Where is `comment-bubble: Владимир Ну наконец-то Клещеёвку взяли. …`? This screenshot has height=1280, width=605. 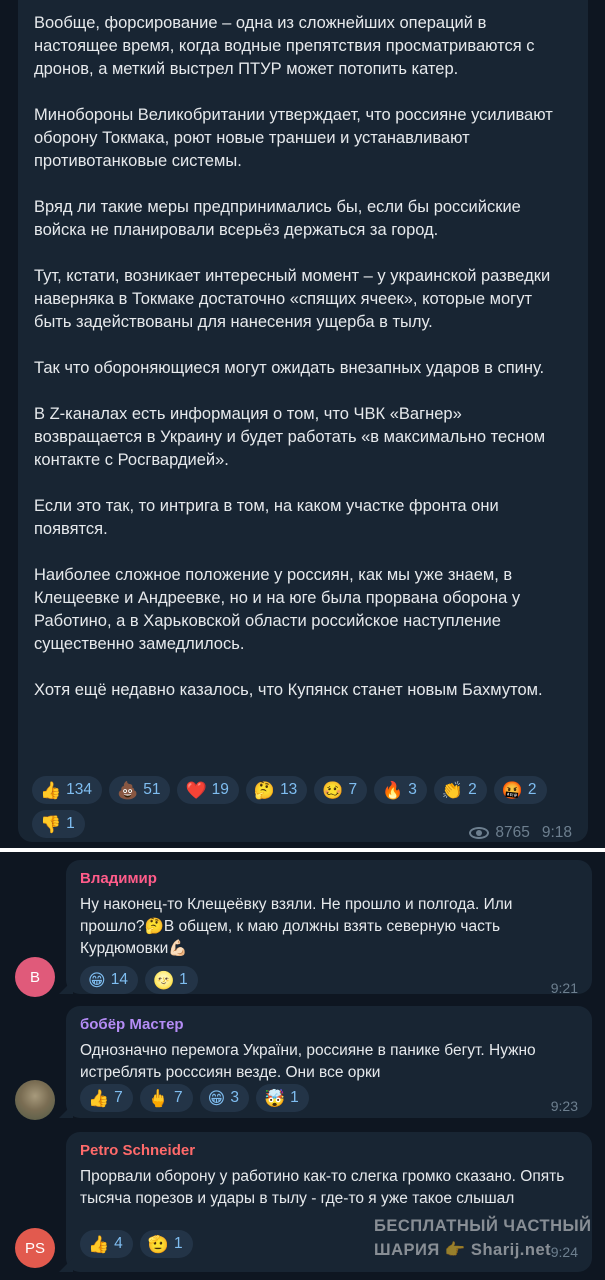 comment-bubble: Владимир Ну наконец-то Клещеёвку взяли. … is located at coordinates (329, 928).